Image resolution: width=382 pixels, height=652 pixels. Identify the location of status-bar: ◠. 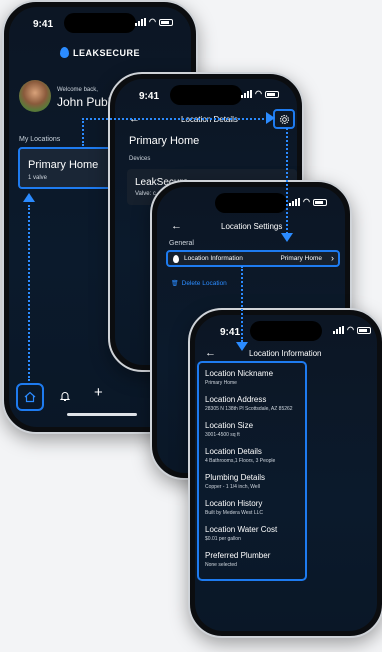
(251, 203).